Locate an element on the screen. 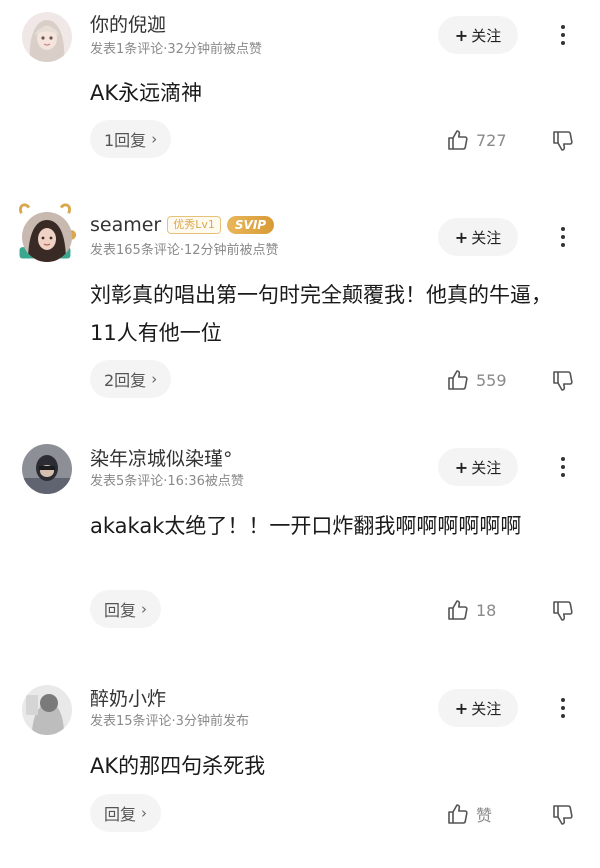 The width and height of the screenshot is (600, 868). like-button: 18 is located at coordinates (471, 610).